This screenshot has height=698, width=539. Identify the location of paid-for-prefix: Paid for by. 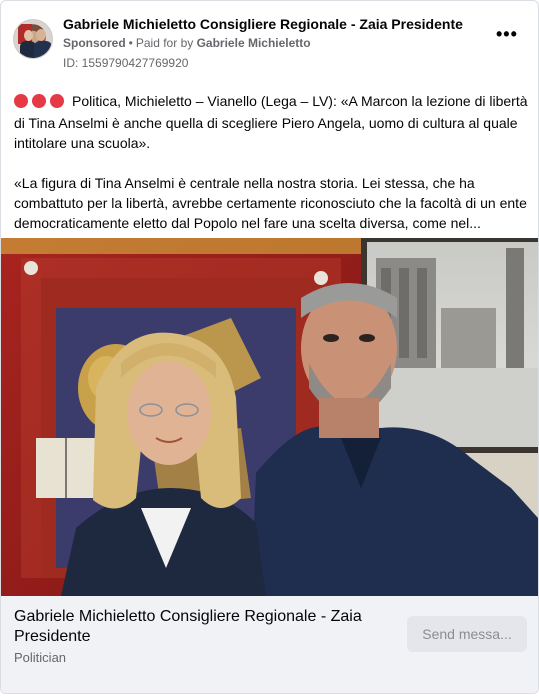
(164, 43).